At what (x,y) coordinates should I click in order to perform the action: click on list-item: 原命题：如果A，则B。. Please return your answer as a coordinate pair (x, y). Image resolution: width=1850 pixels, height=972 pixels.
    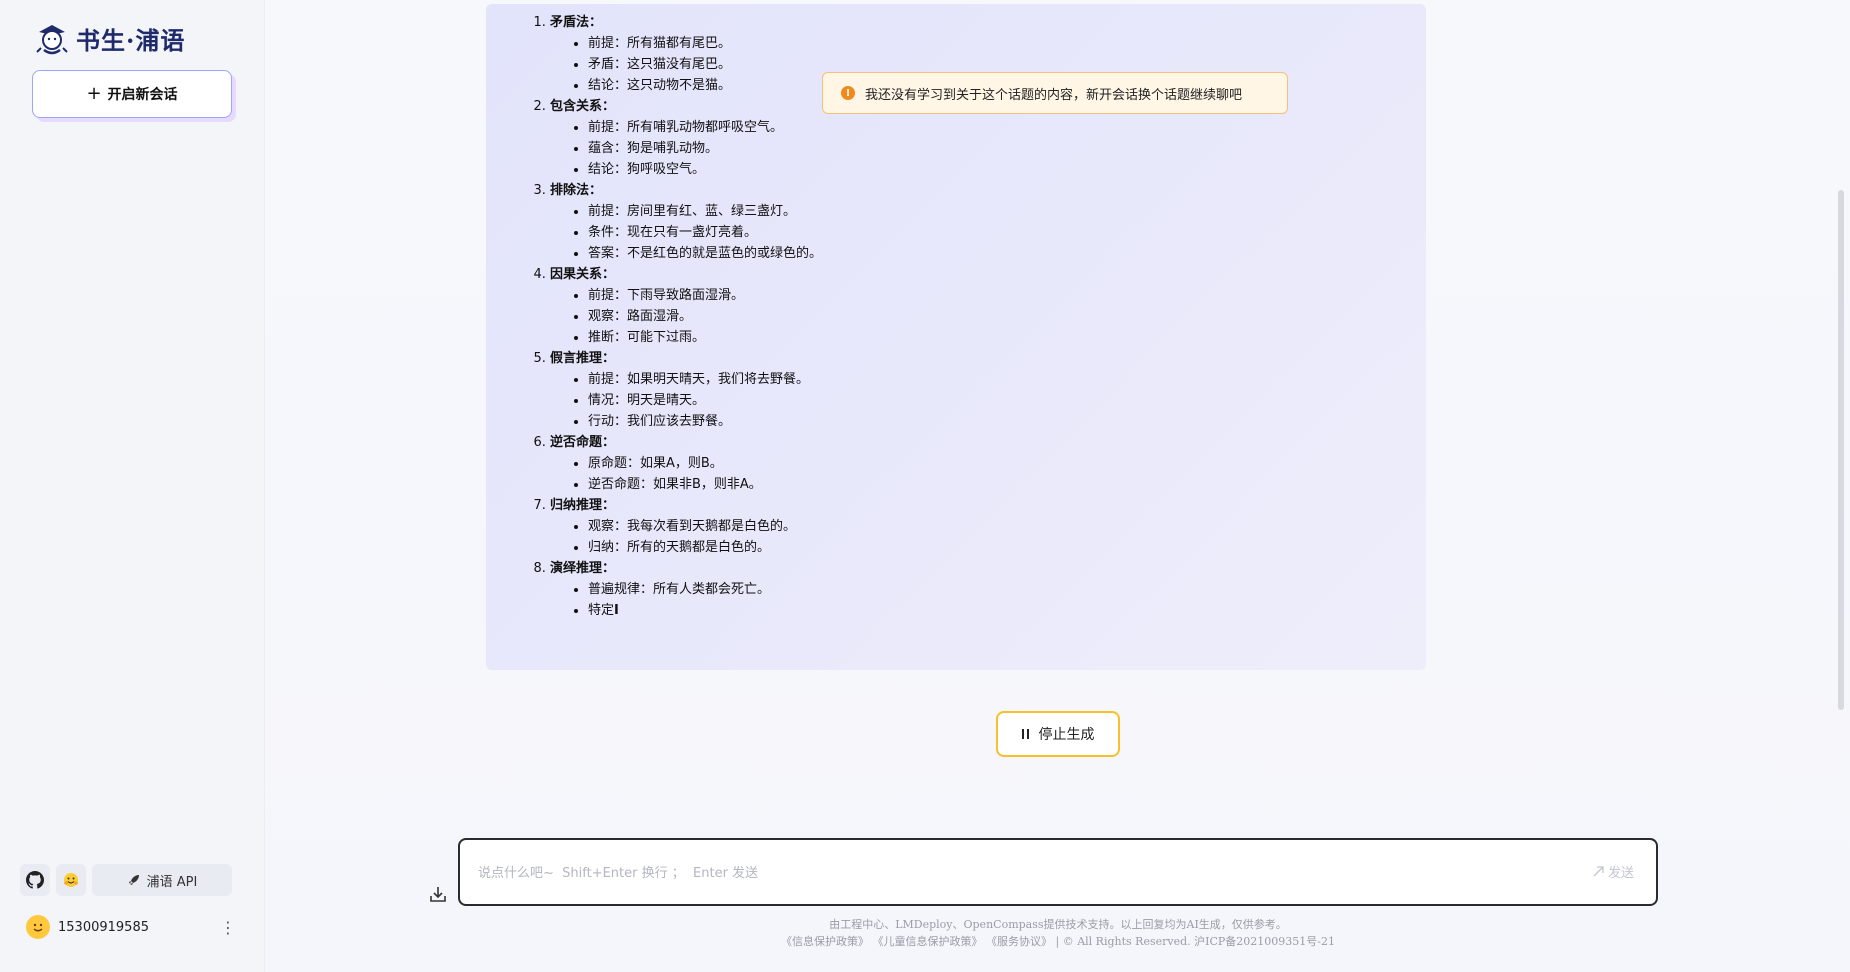
    Looking at the image, I should click on (1007, 463).